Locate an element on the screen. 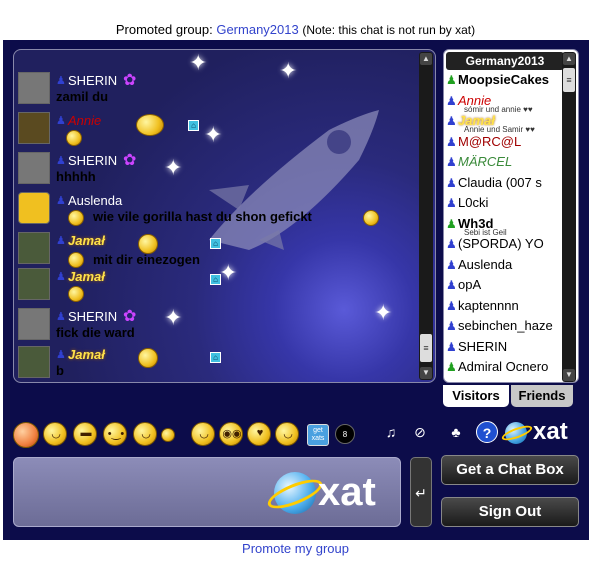 The image size is (591, 562). message-row: ♟ Jamał ⌂ b is located at coordinates (215, 364).